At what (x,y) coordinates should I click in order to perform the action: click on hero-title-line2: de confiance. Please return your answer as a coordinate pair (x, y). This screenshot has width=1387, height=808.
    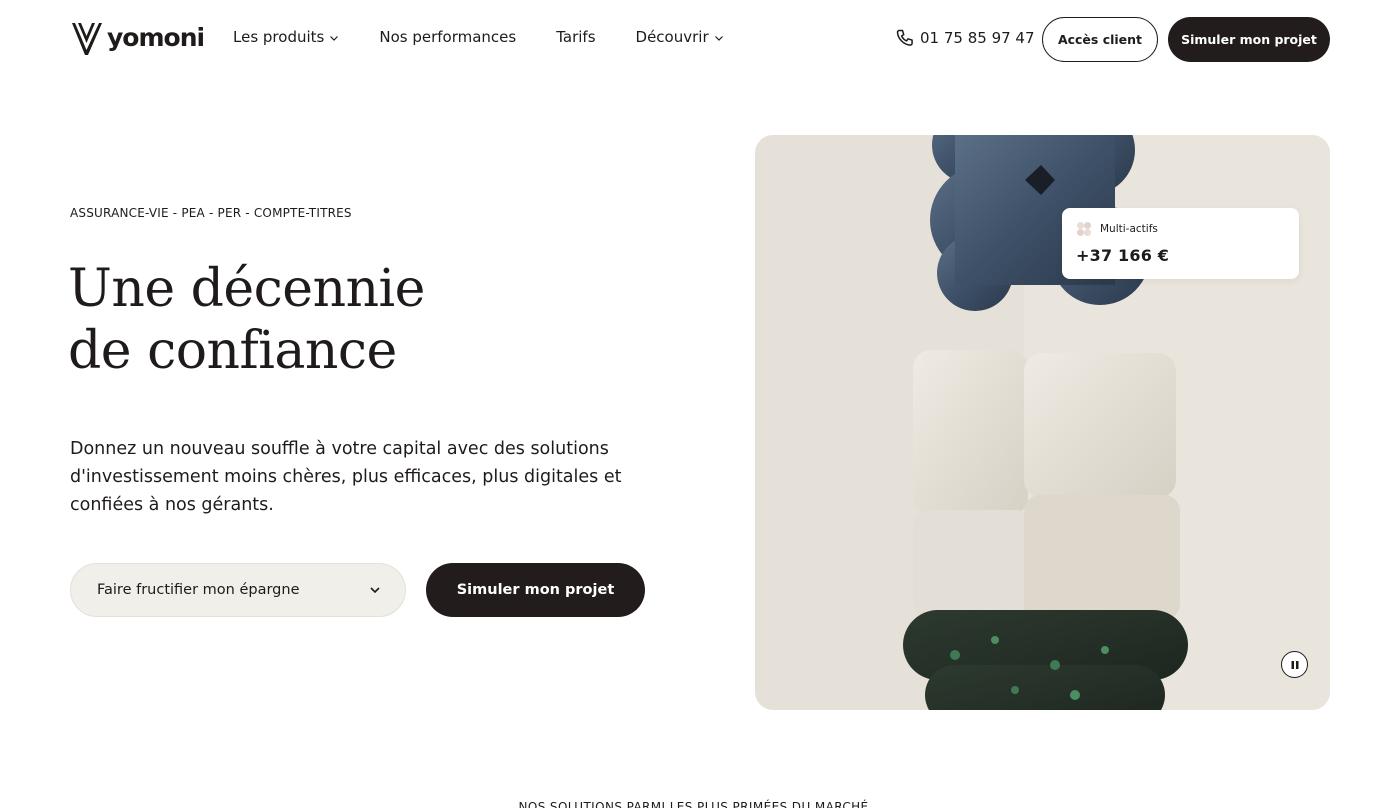
    Looking at the image, I should click on (232, 351).